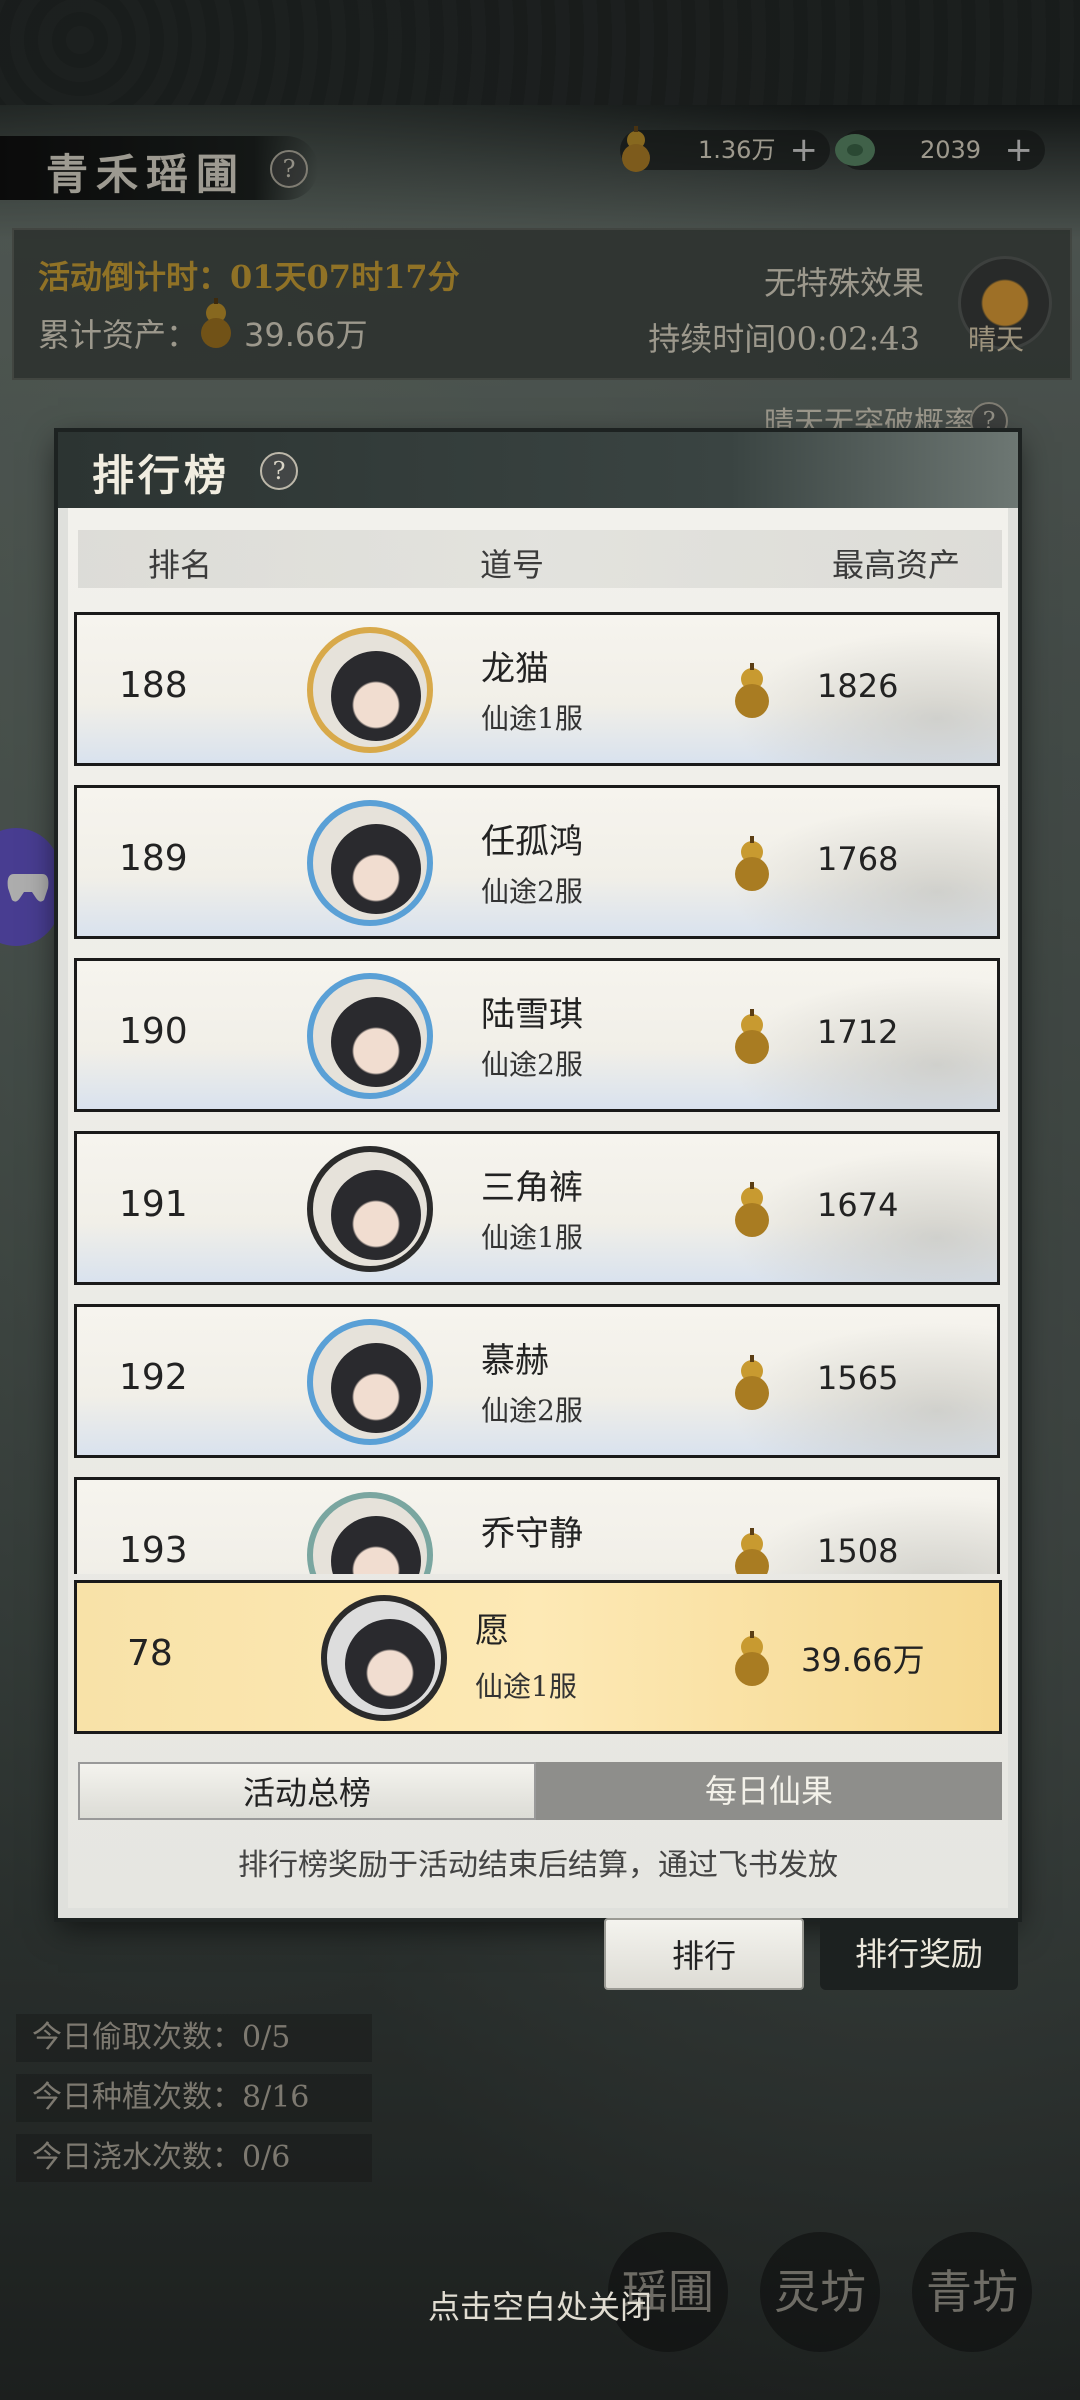  What do you see at coordinates (153, 1377) in the screenshot?
I see `row-rank: 192` at bounding box center [153, 1377].